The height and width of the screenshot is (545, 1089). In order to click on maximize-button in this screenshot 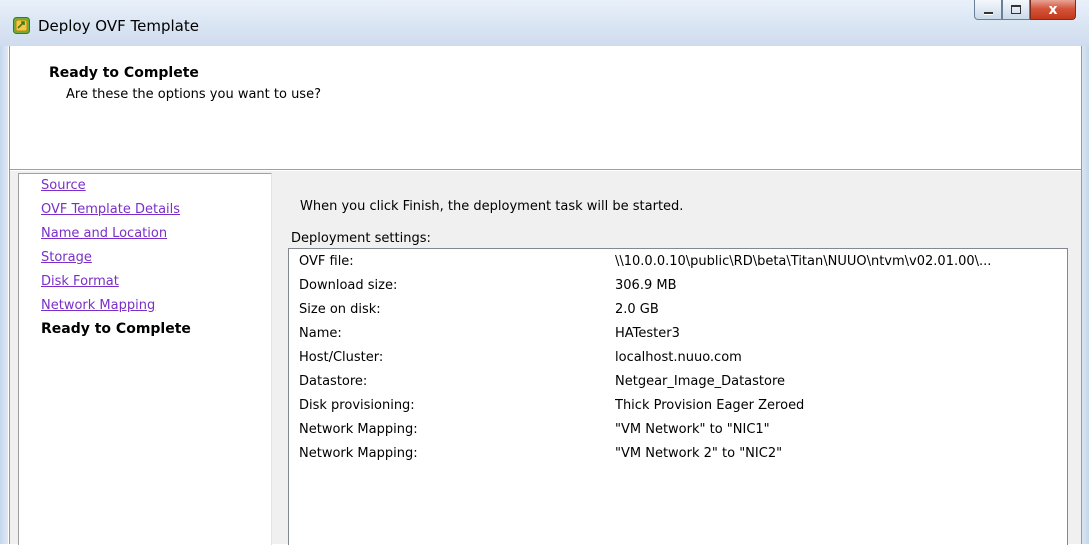, I will do `click(1016, 10)`.